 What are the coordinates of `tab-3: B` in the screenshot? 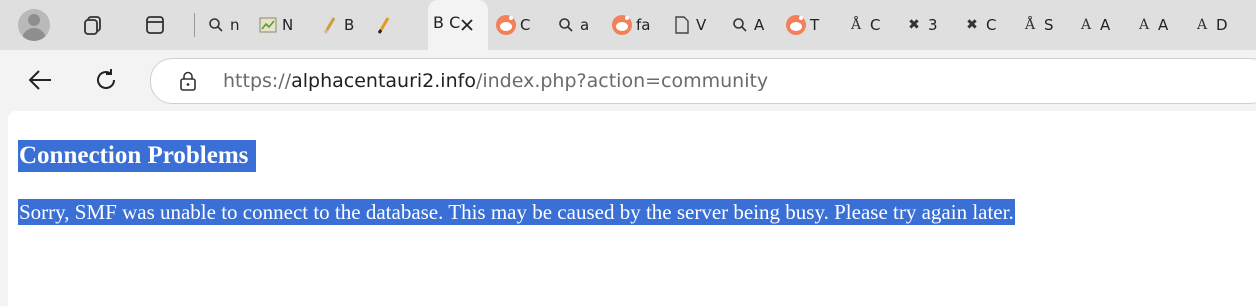 It's located at (337, 25).